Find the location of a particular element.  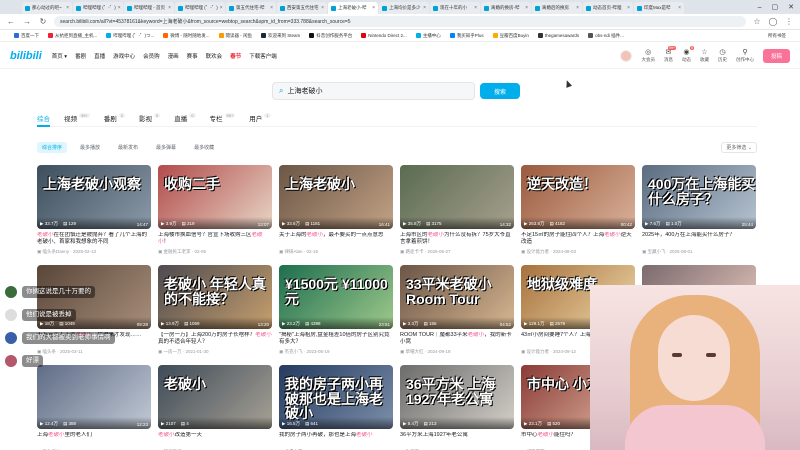

browser-tab: 第五代住宅-哔 × is located at coordinates (251, 8).